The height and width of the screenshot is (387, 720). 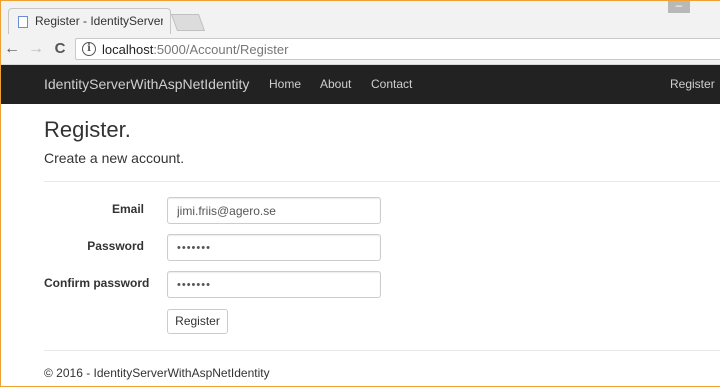 I want to click on password-field, so click(x=274, y=247).